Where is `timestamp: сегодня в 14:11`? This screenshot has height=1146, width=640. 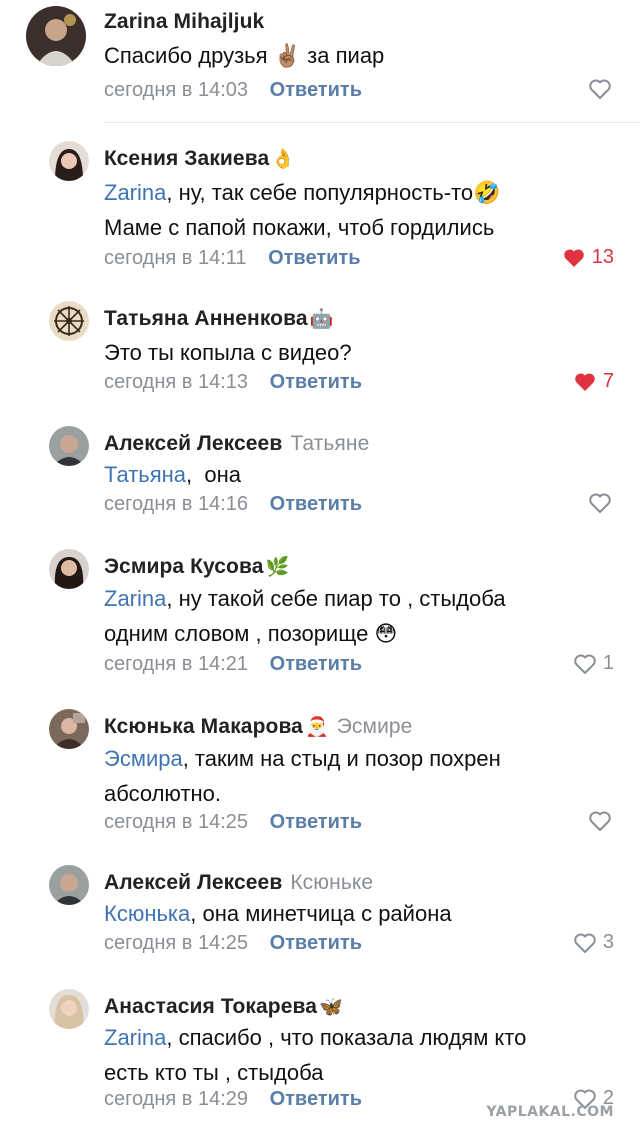
timestamp: сегодня в 14:11 is located at coordinates (175, 258).